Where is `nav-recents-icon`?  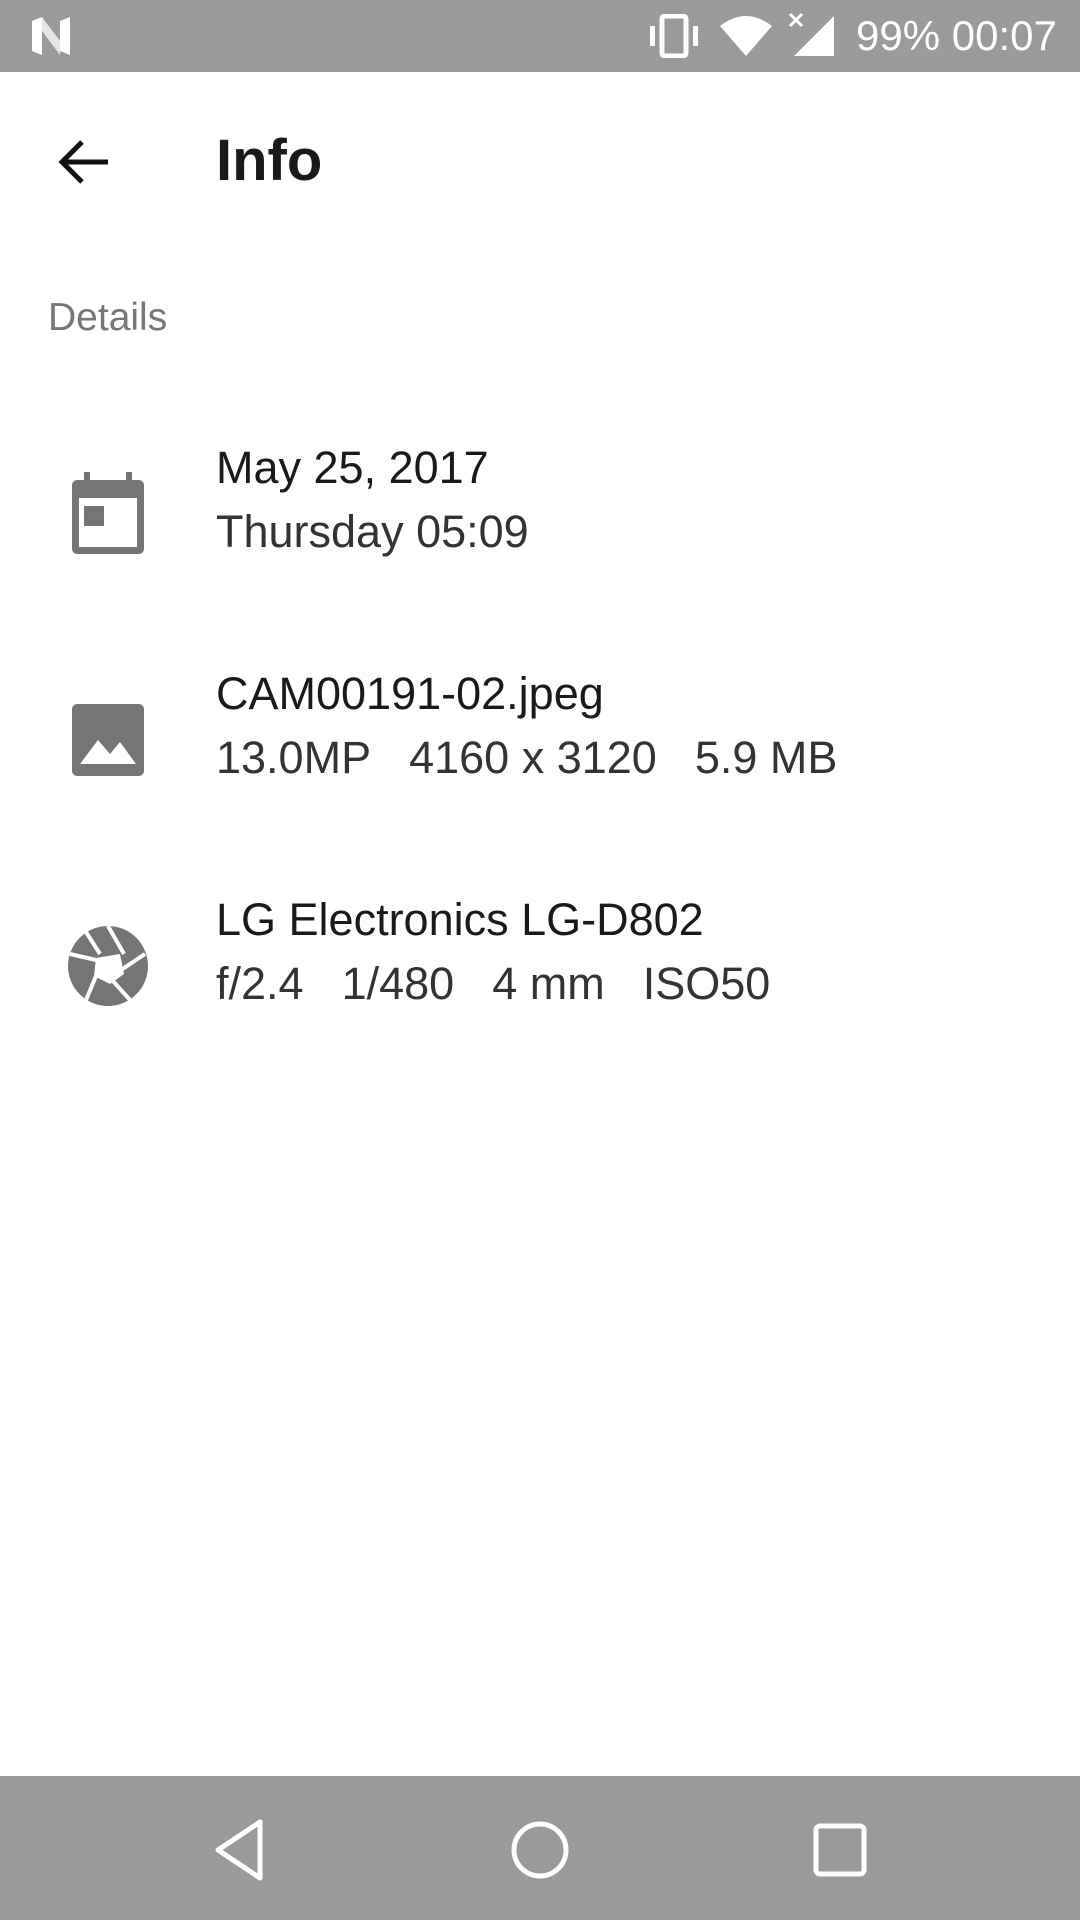 nav-recents-icon is located at coordinates (840, 1850).